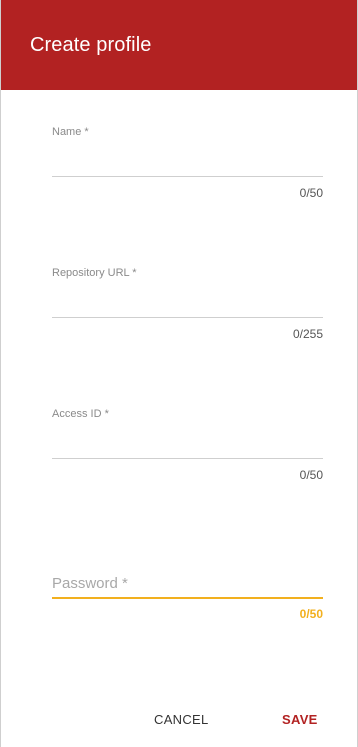 Image resolution: width=358 pixels, height=747 pixels. Describe the element at coordinates (187, 604) in the screenshot. I see `password-field: Password * 0/50` at that location.